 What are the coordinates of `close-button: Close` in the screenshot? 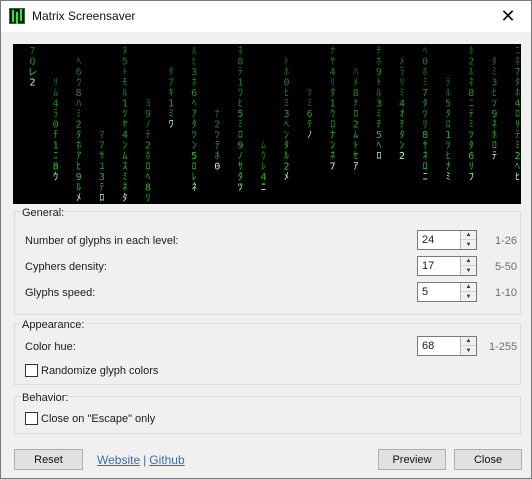 It's located at (488, 459).